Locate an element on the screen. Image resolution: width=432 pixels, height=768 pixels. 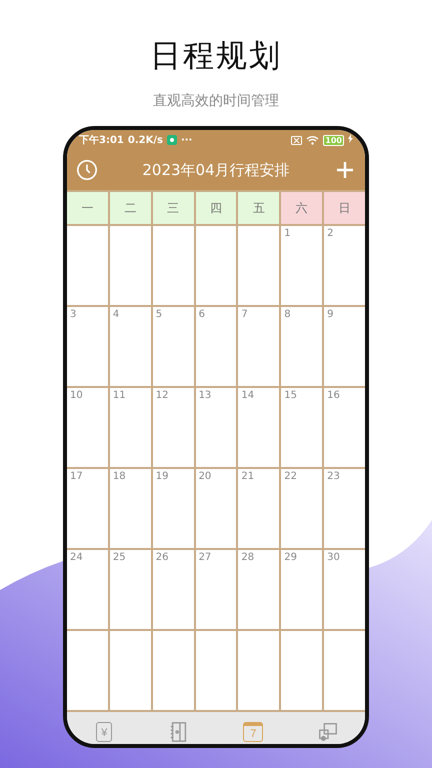
weekday-header: 五 is located at coordinates (259, 208).